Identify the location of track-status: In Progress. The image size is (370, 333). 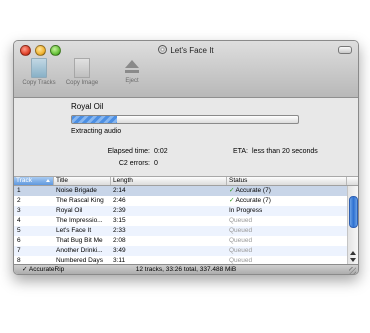
(246, 210).